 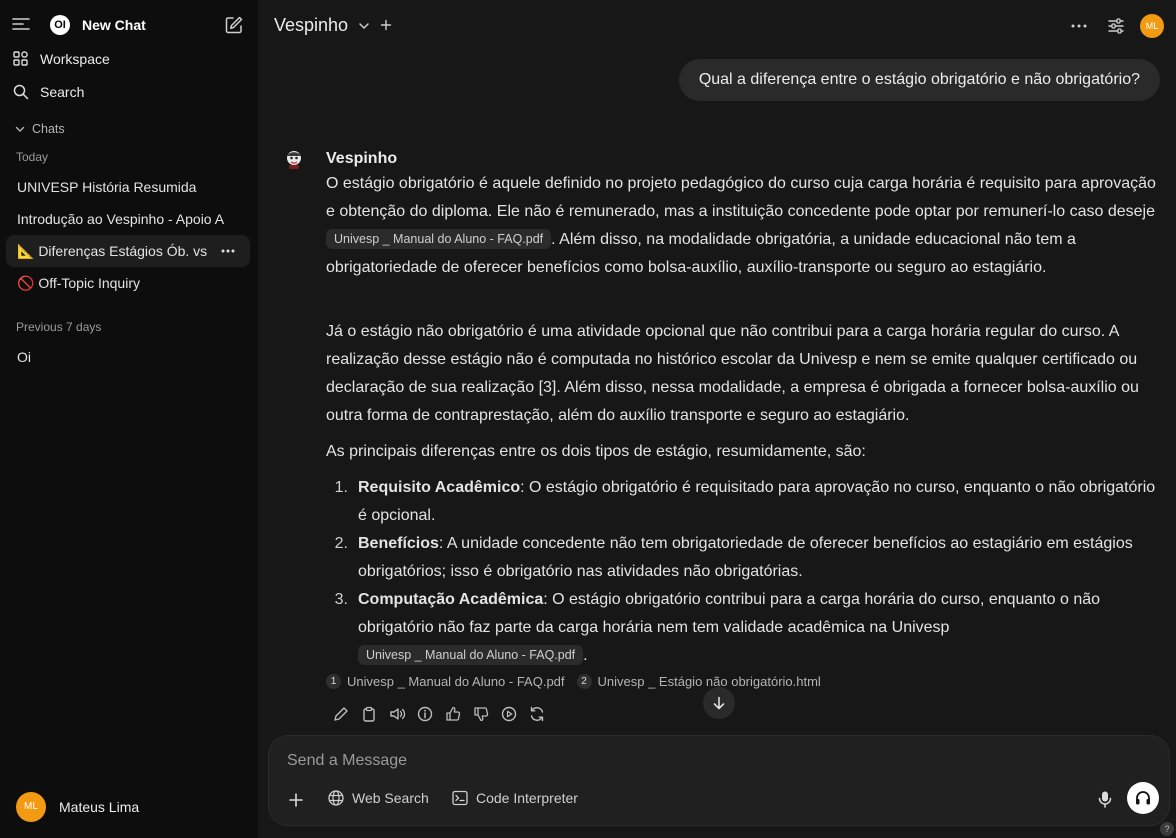 I want to click on source-label: Univesp _ Manual do Aluno - FAQ.pdf, so click(x=456, y=681).